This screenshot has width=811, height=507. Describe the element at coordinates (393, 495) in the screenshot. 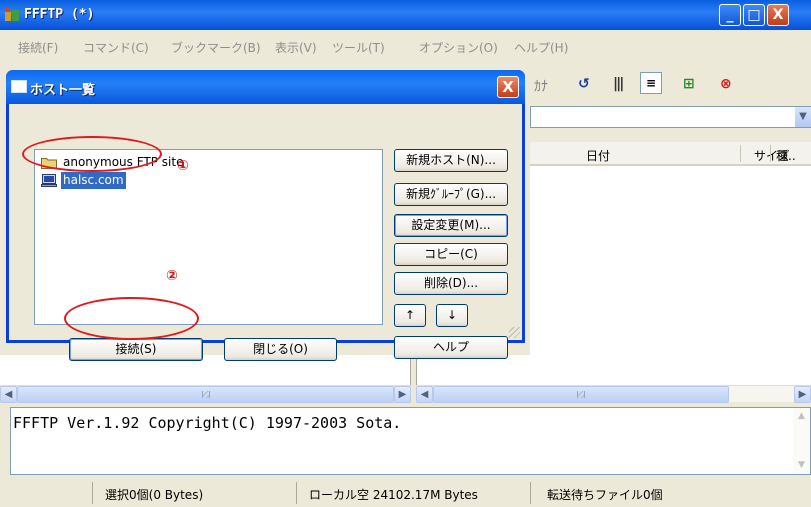

I see `status-local-free: ローカル空 24102.17M Bytes` at that location.